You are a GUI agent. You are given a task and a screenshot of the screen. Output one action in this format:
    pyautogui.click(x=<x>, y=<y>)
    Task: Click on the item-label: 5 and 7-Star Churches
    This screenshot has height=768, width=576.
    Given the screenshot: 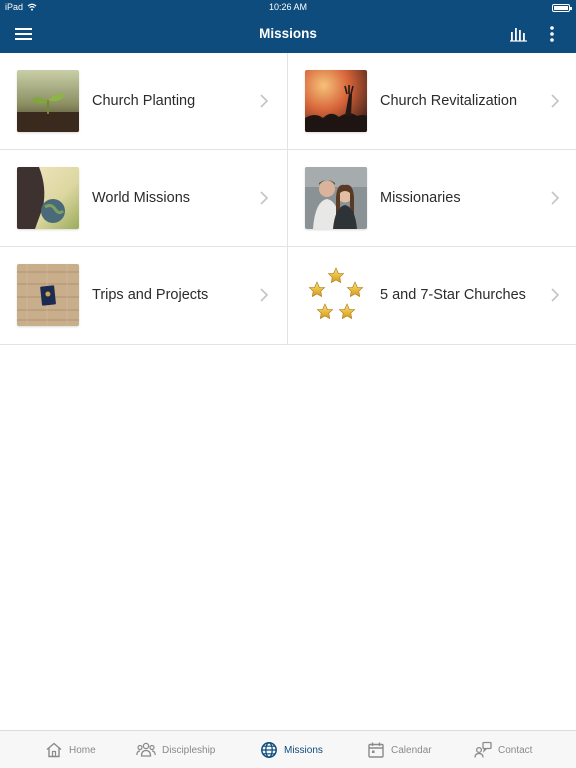 What is the action you would take?
    pyautogui.click(x=453, y=295)
    